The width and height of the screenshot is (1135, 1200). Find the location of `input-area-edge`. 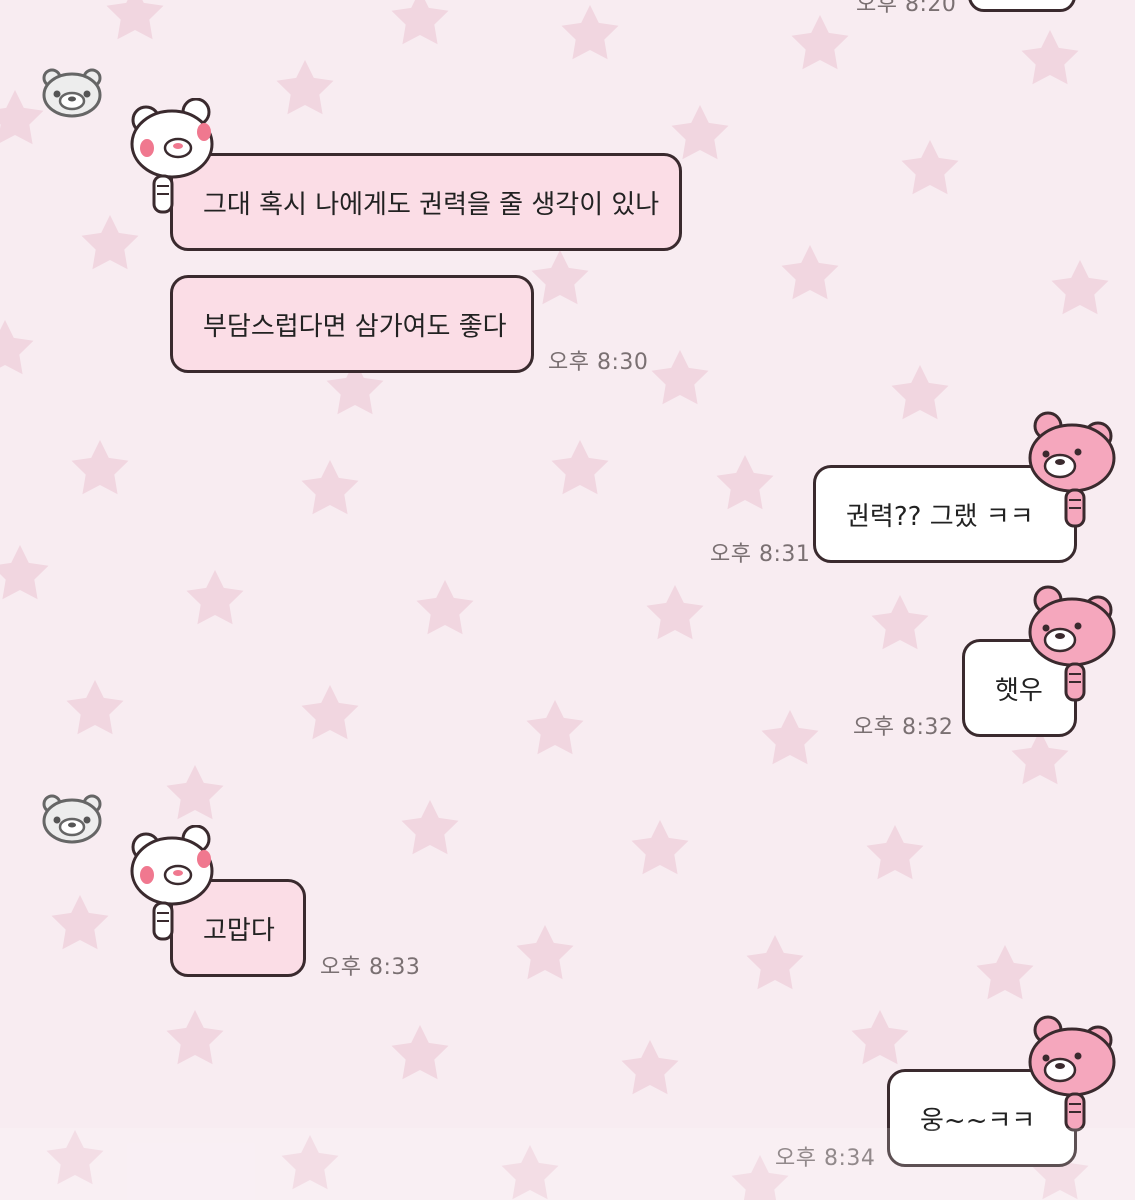

input-area-edge is located at coordinates (567, 1164).